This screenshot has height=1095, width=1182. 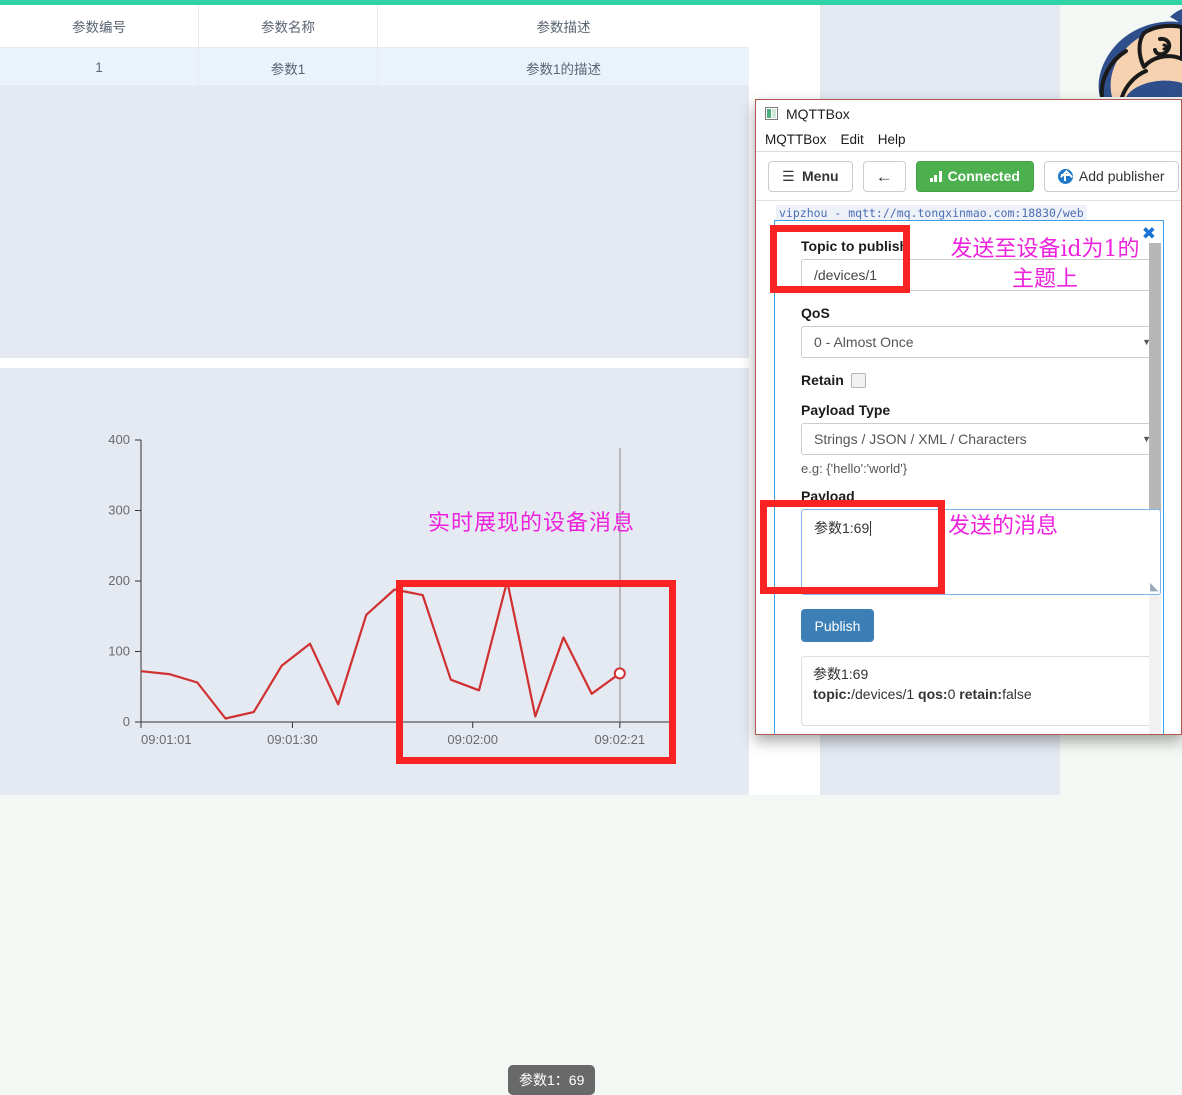 What do you see at coordinates (126, 721) in the screenshot?
I see `svg-text: 0` at bounding box center [126, 721].